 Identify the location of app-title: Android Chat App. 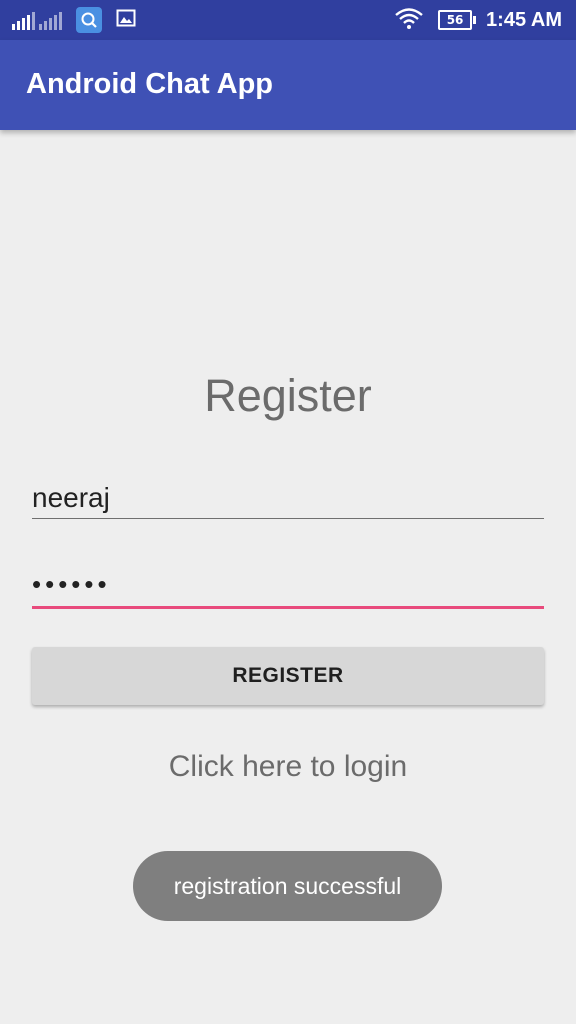
(149, 84).